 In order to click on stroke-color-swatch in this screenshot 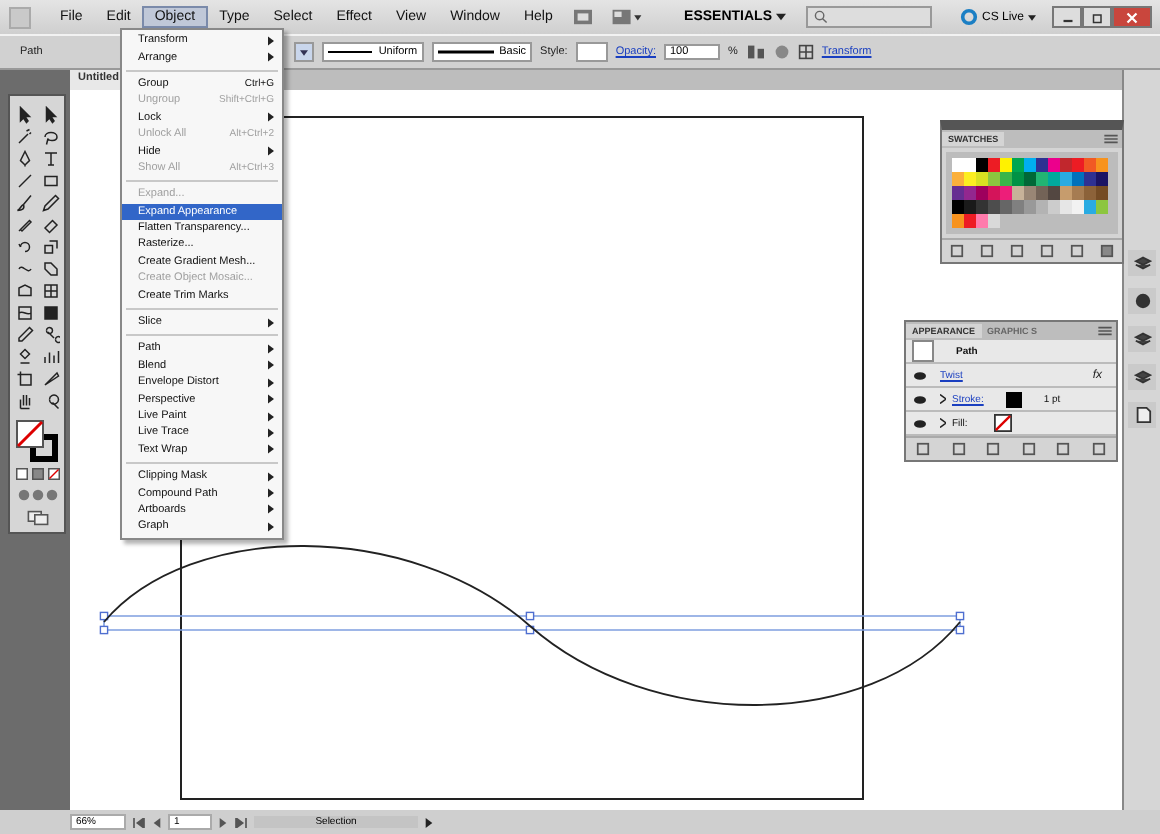, I will do `click(1013, 399)`.